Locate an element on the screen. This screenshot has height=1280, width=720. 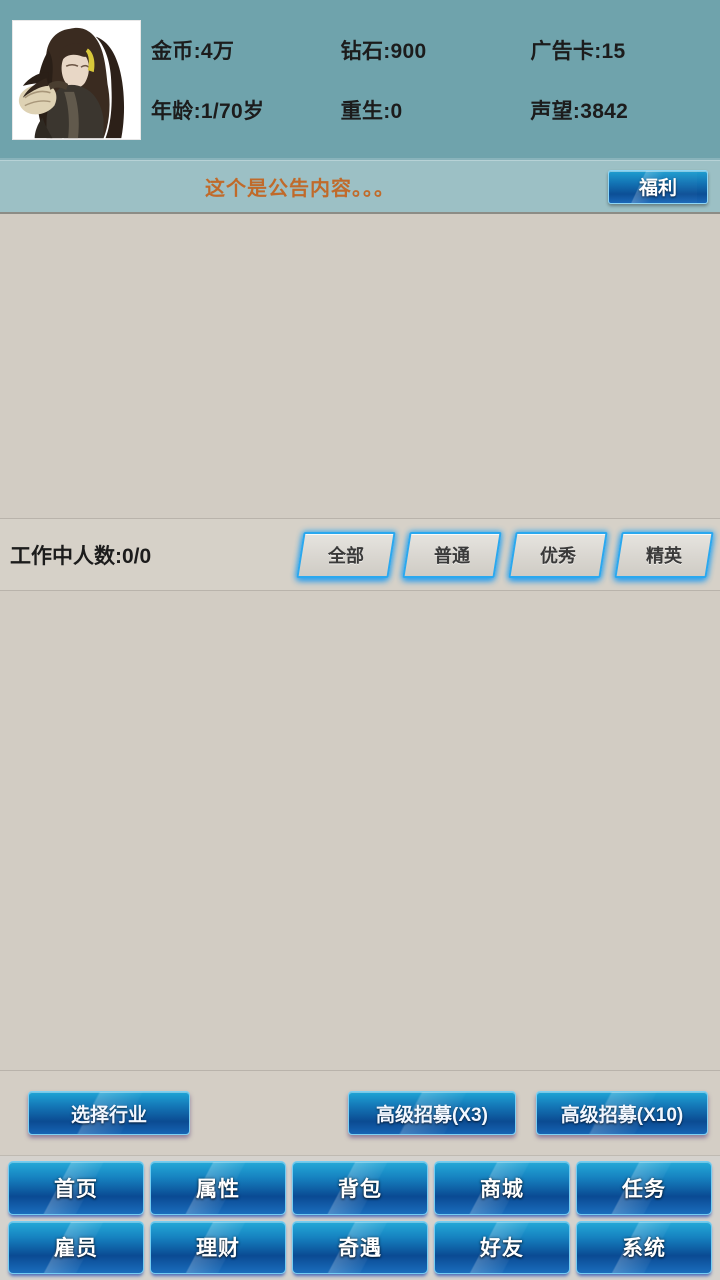
tab-all: 全部 is located at coordinates (346, 554).